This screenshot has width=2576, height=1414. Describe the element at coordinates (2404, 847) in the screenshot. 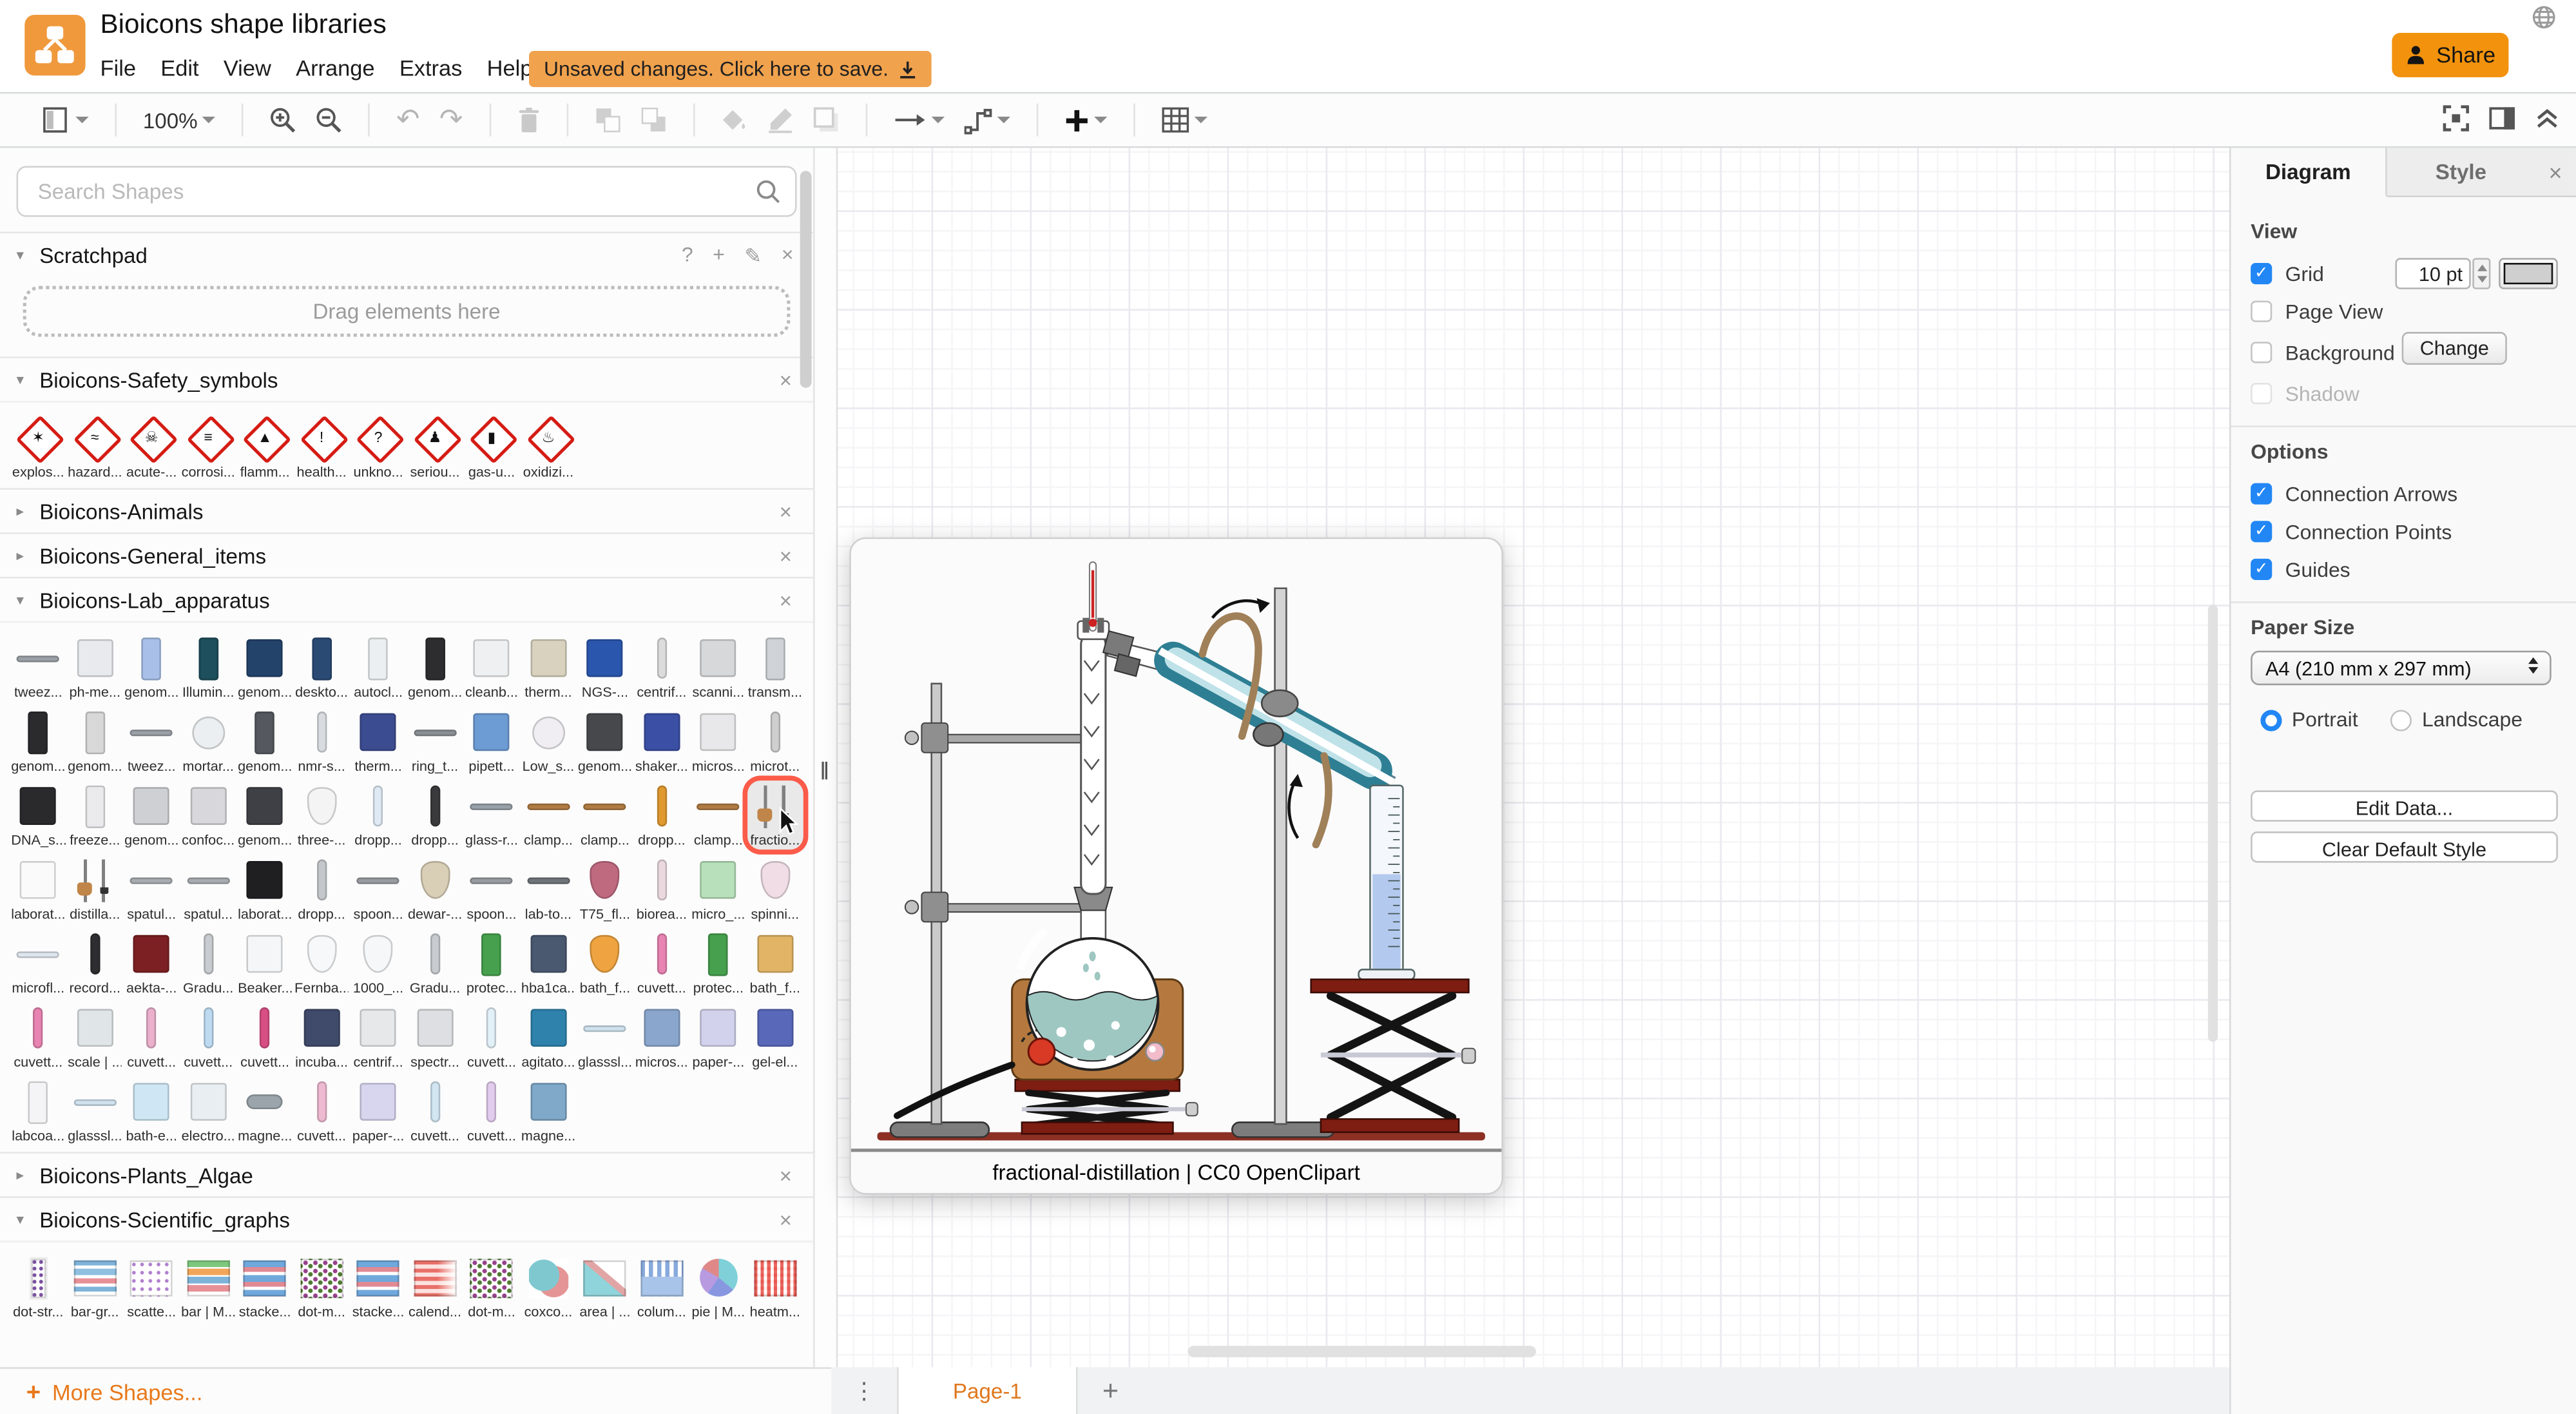

I see `clear-default-style-button: Clear Default Style` at that location.